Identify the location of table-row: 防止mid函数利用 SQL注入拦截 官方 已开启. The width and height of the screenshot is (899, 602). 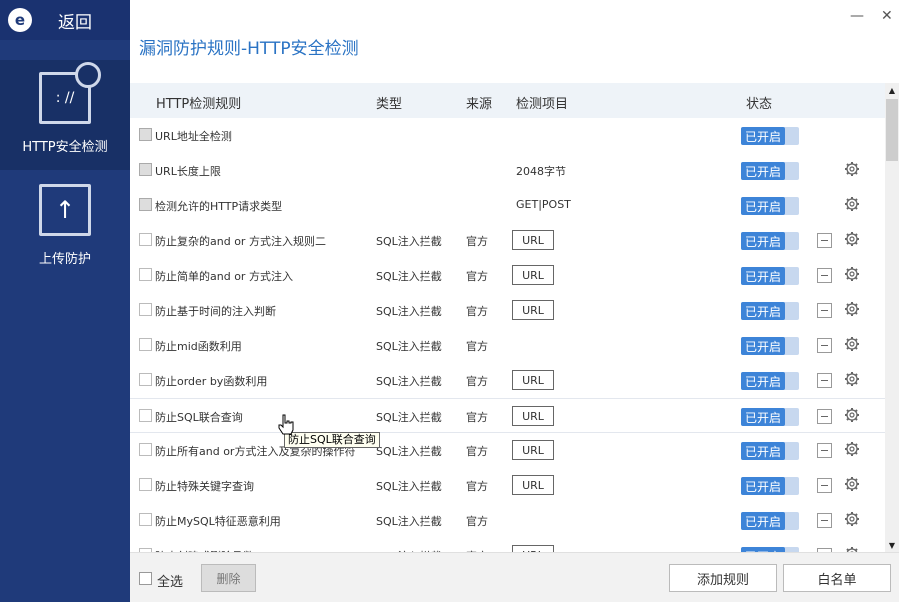
(507, 345).